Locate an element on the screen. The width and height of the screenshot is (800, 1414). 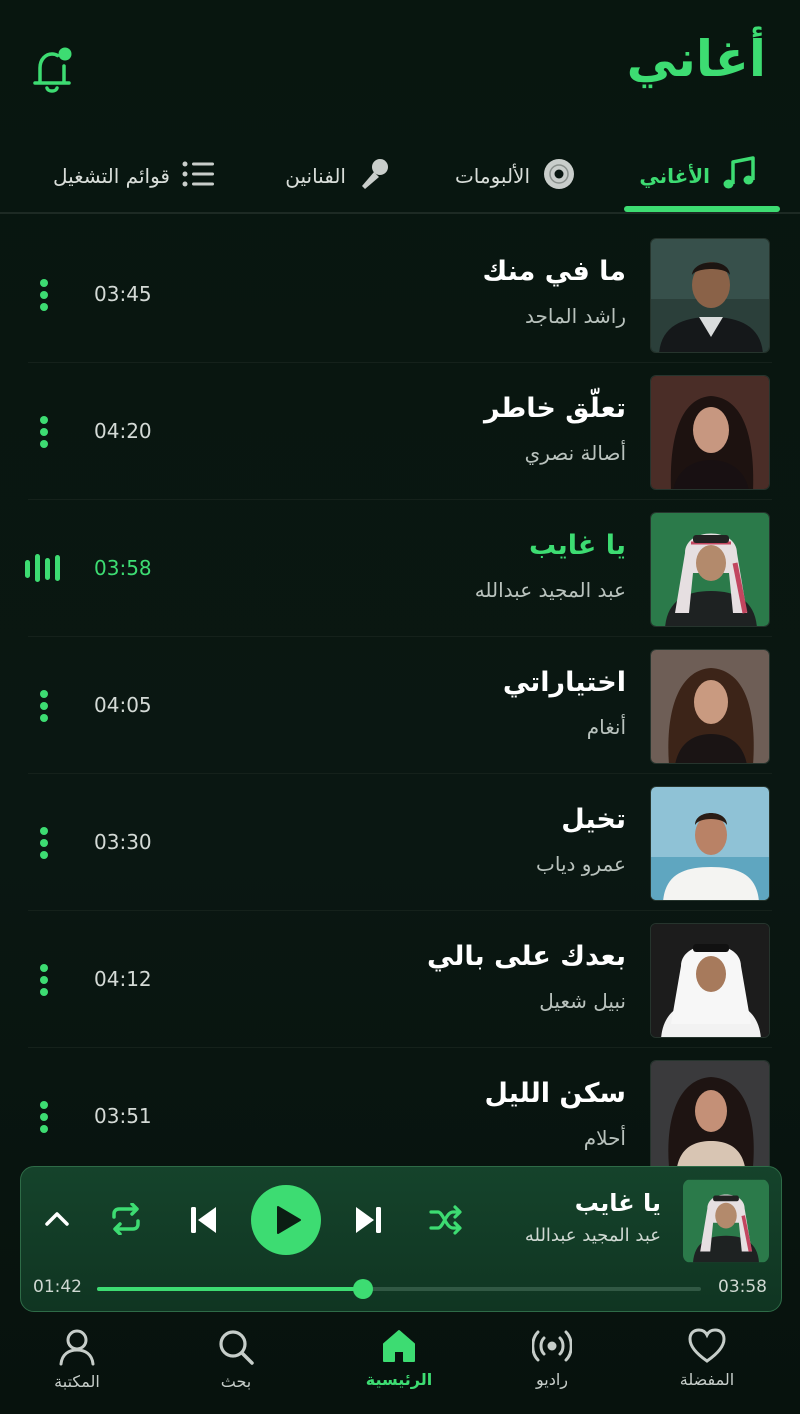
song-artist: أحلام is located at coordinates (604, 1138).